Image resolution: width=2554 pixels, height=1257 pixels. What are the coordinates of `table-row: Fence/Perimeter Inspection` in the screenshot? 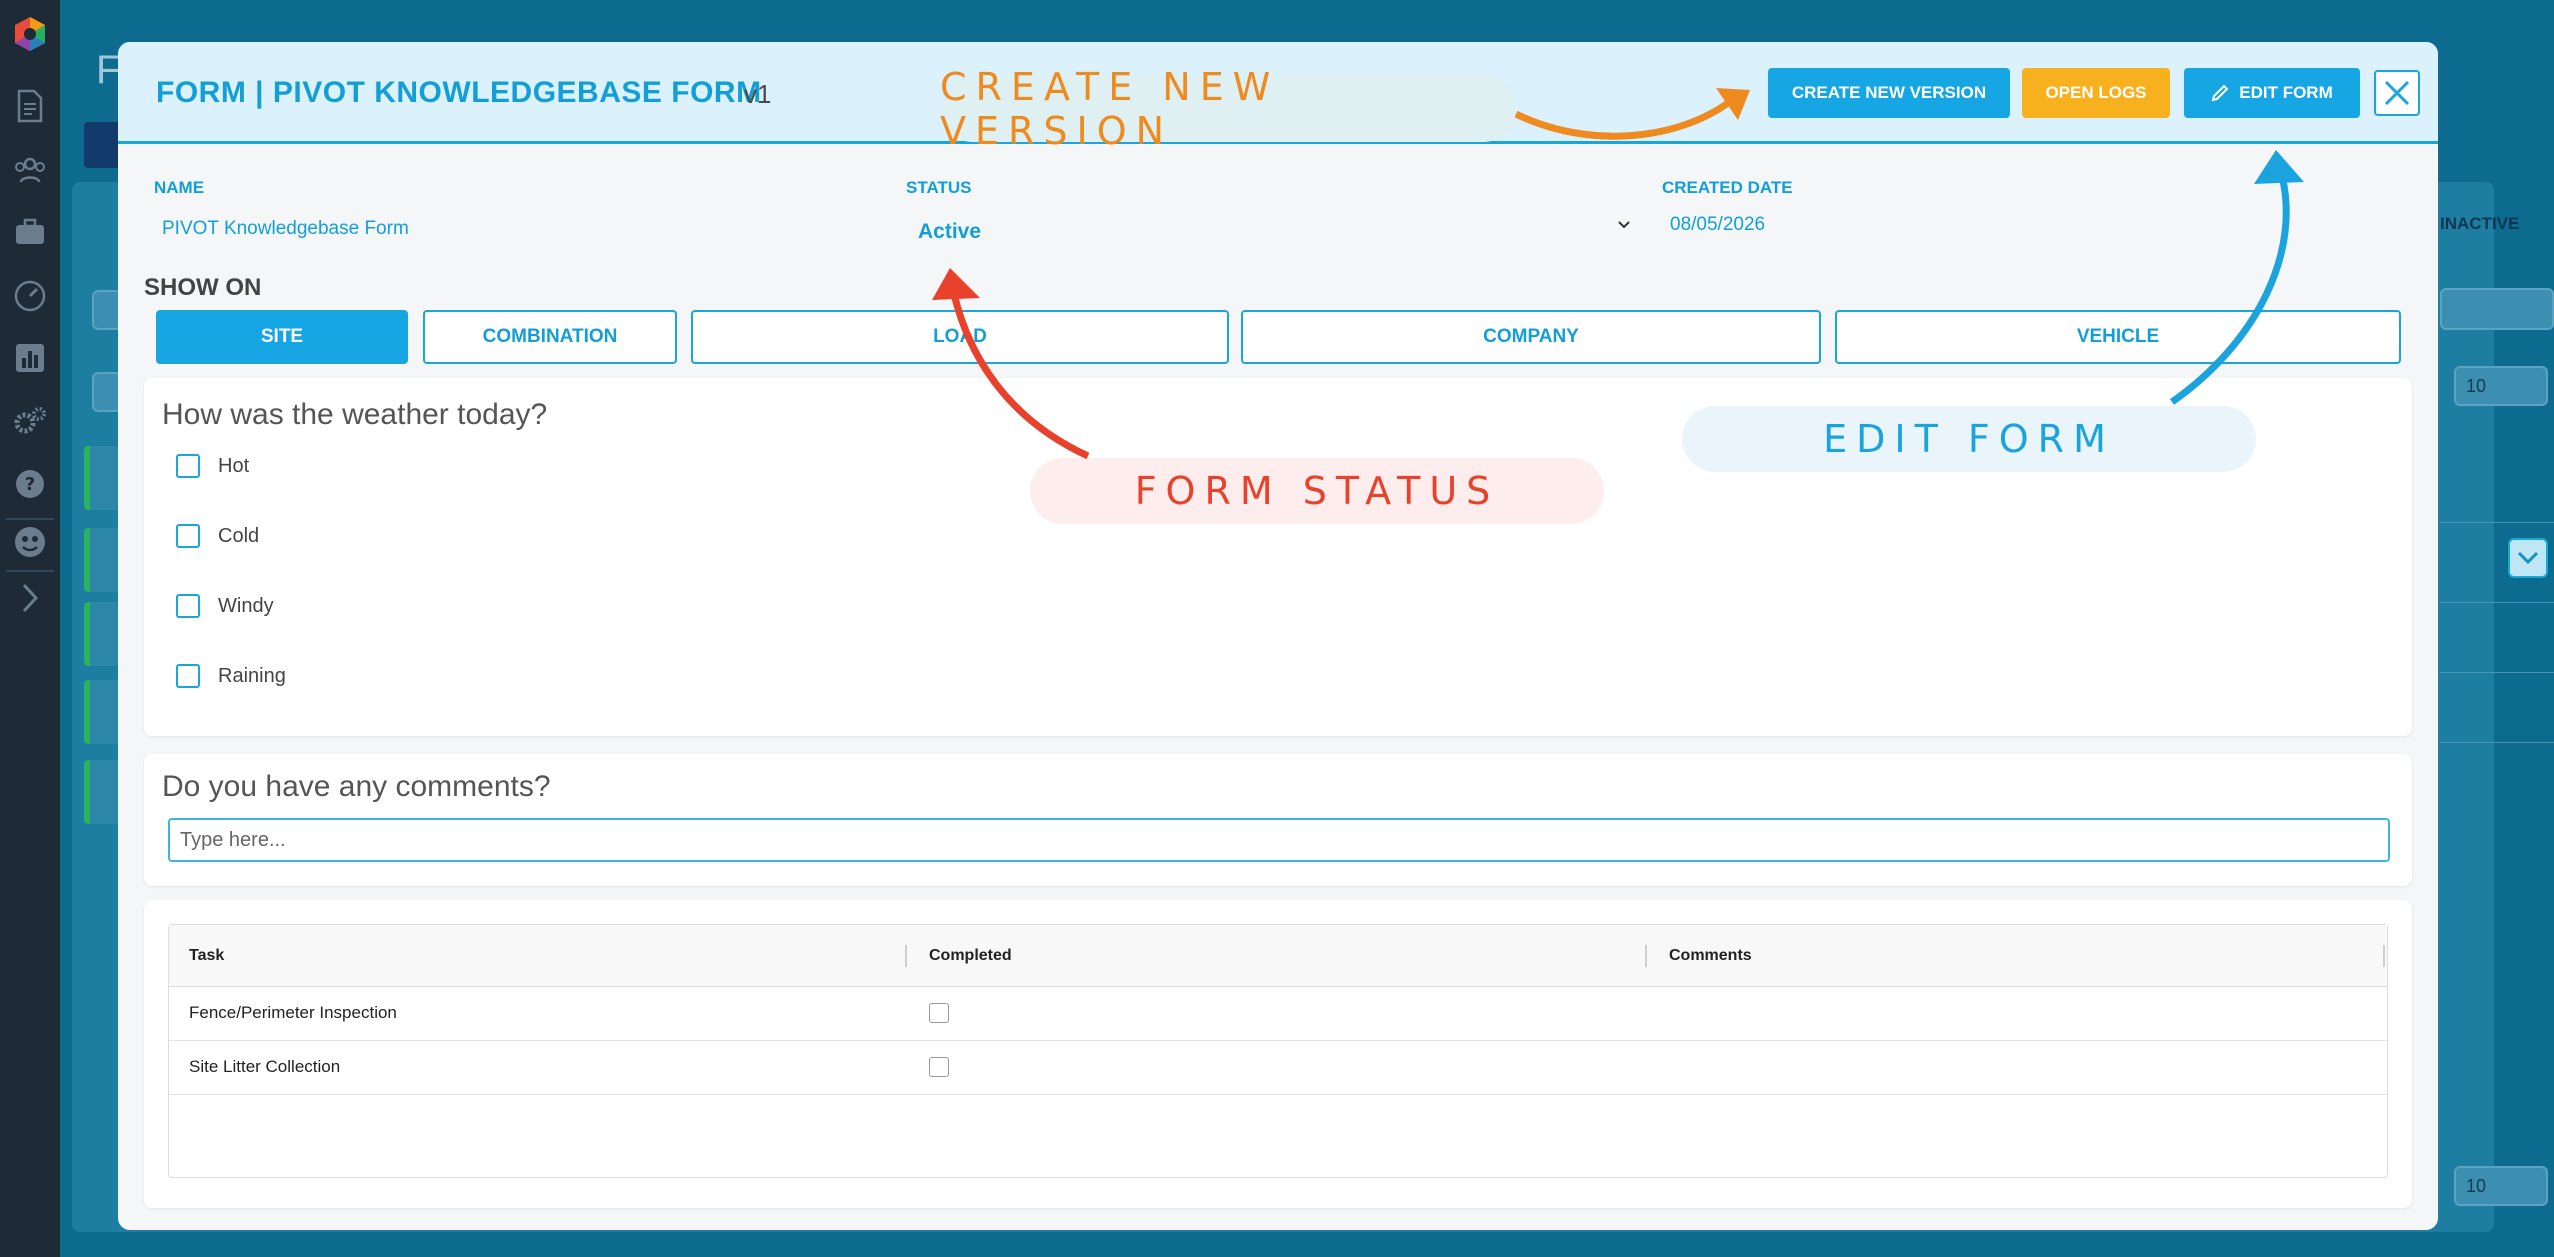 It's located at (1278, 1014).